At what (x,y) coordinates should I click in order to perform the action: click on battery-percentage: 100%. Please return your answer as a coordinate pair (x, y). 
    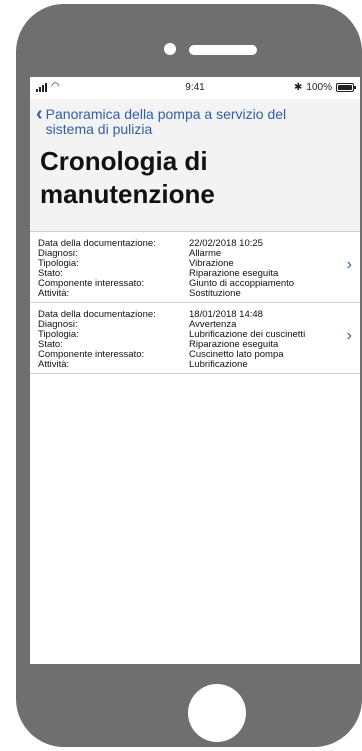
    Looking at the image, I should click on (319, 87).